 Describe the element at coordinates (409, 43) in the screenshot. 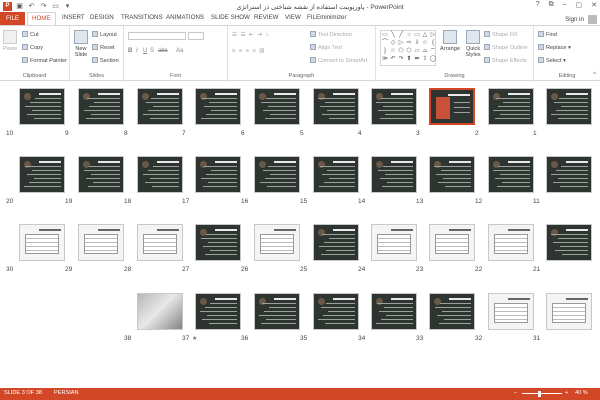

I see `shape-option: ⇨` at that location.